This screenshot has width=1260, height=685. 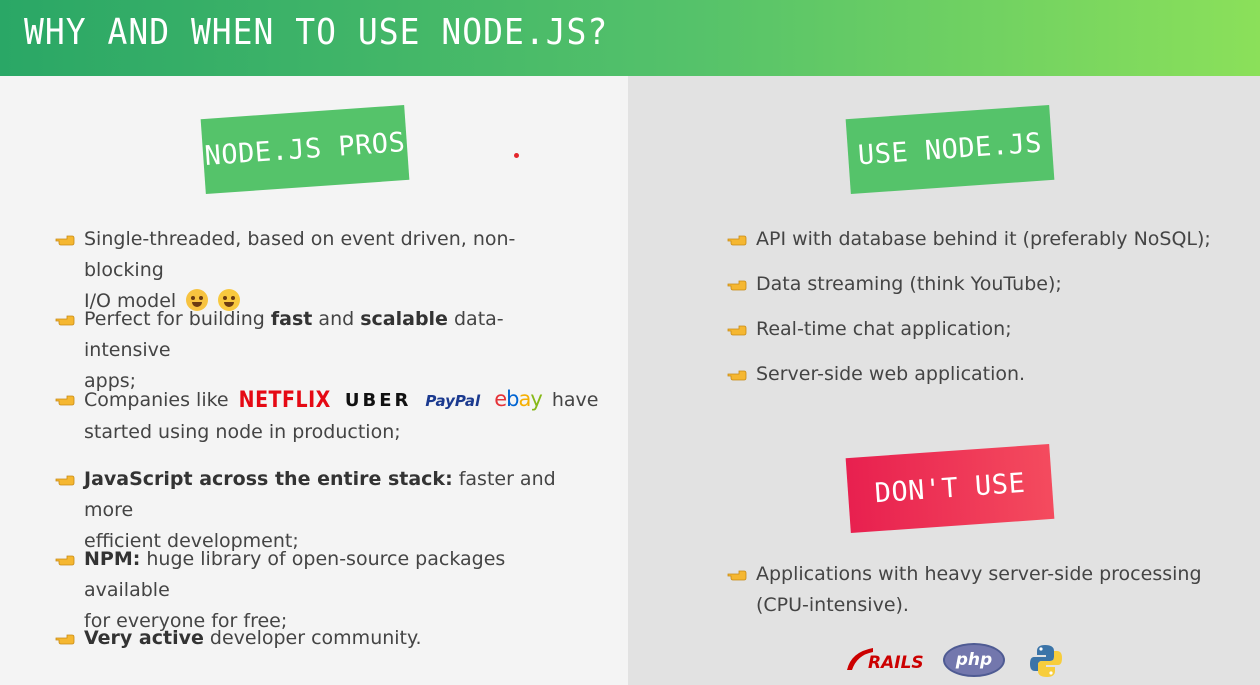 I want to click on php-logo: php, so click(x=974, y=660).